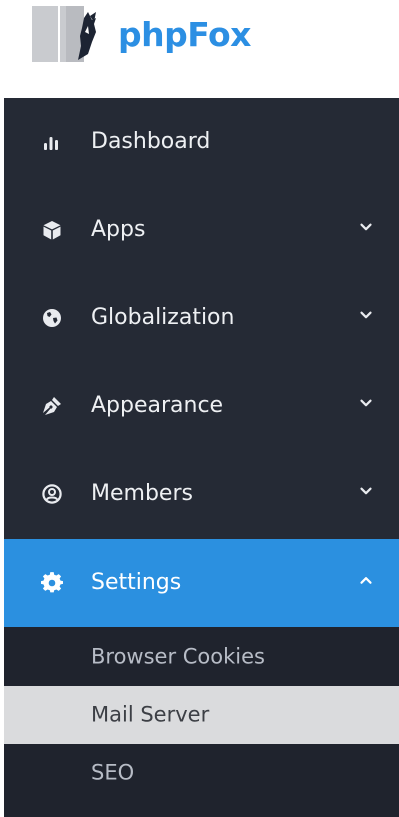  What do you see at coordinates (77, 34) in the screenshot?
I see `phpfox-logo-icon` at bounding box center [77, 34].